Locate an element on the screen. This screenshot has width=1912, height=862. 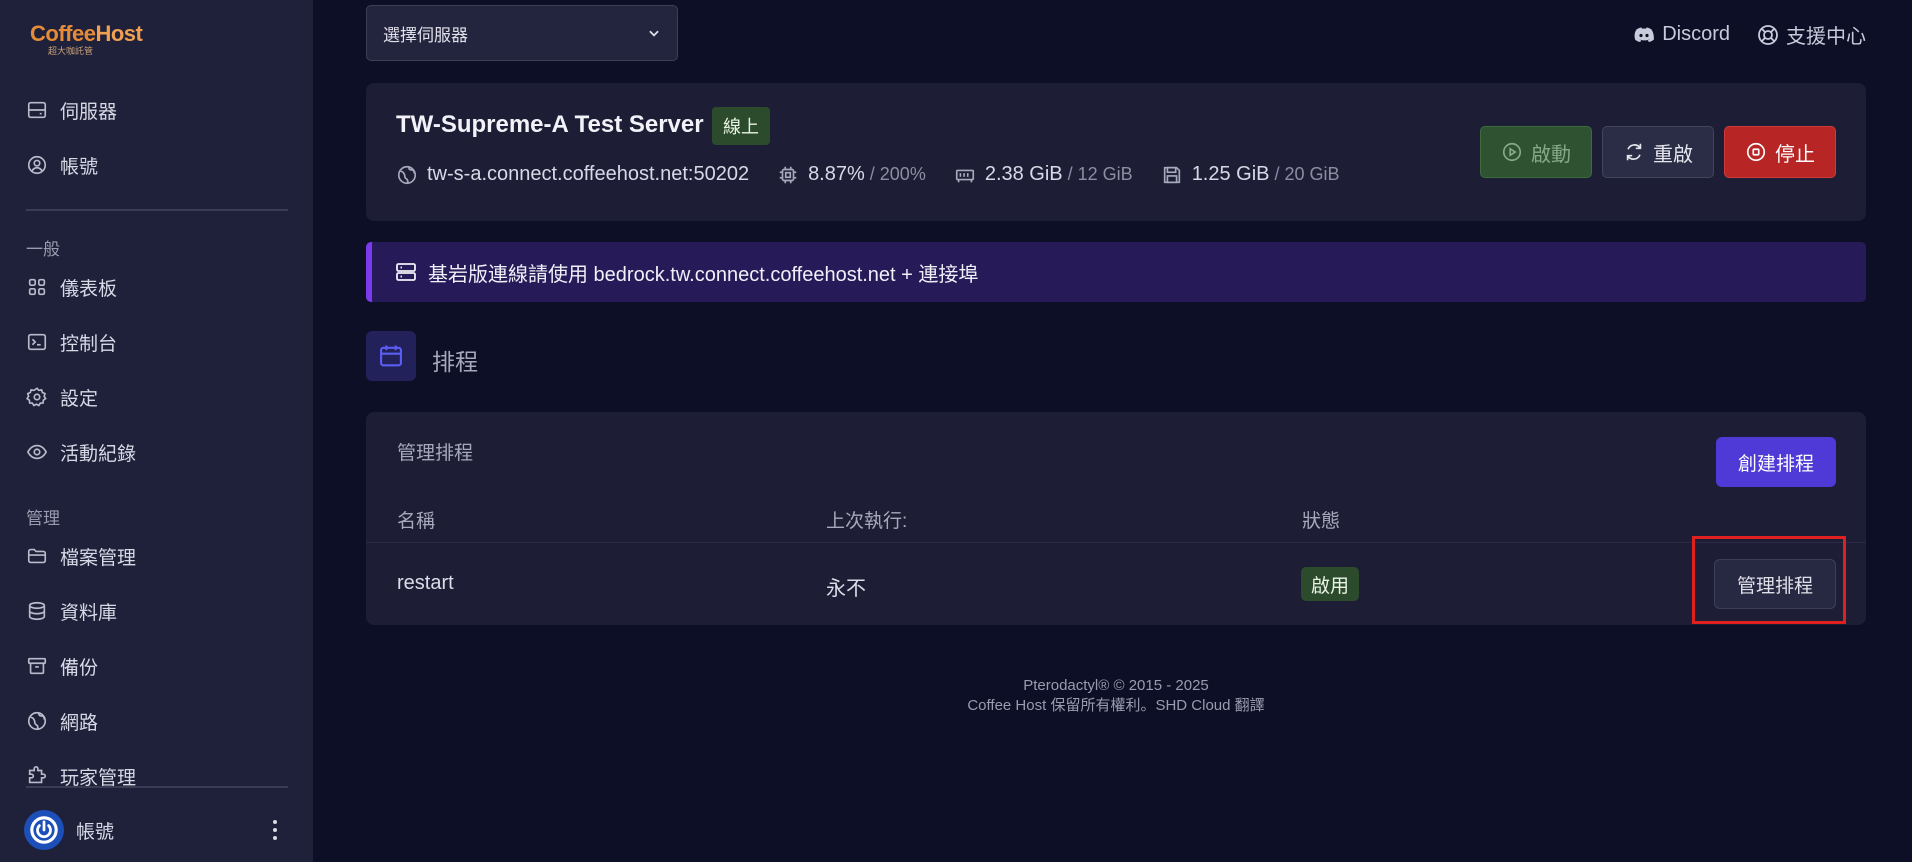
column-header-name: 名稱 is located at coordinates (416, 521).